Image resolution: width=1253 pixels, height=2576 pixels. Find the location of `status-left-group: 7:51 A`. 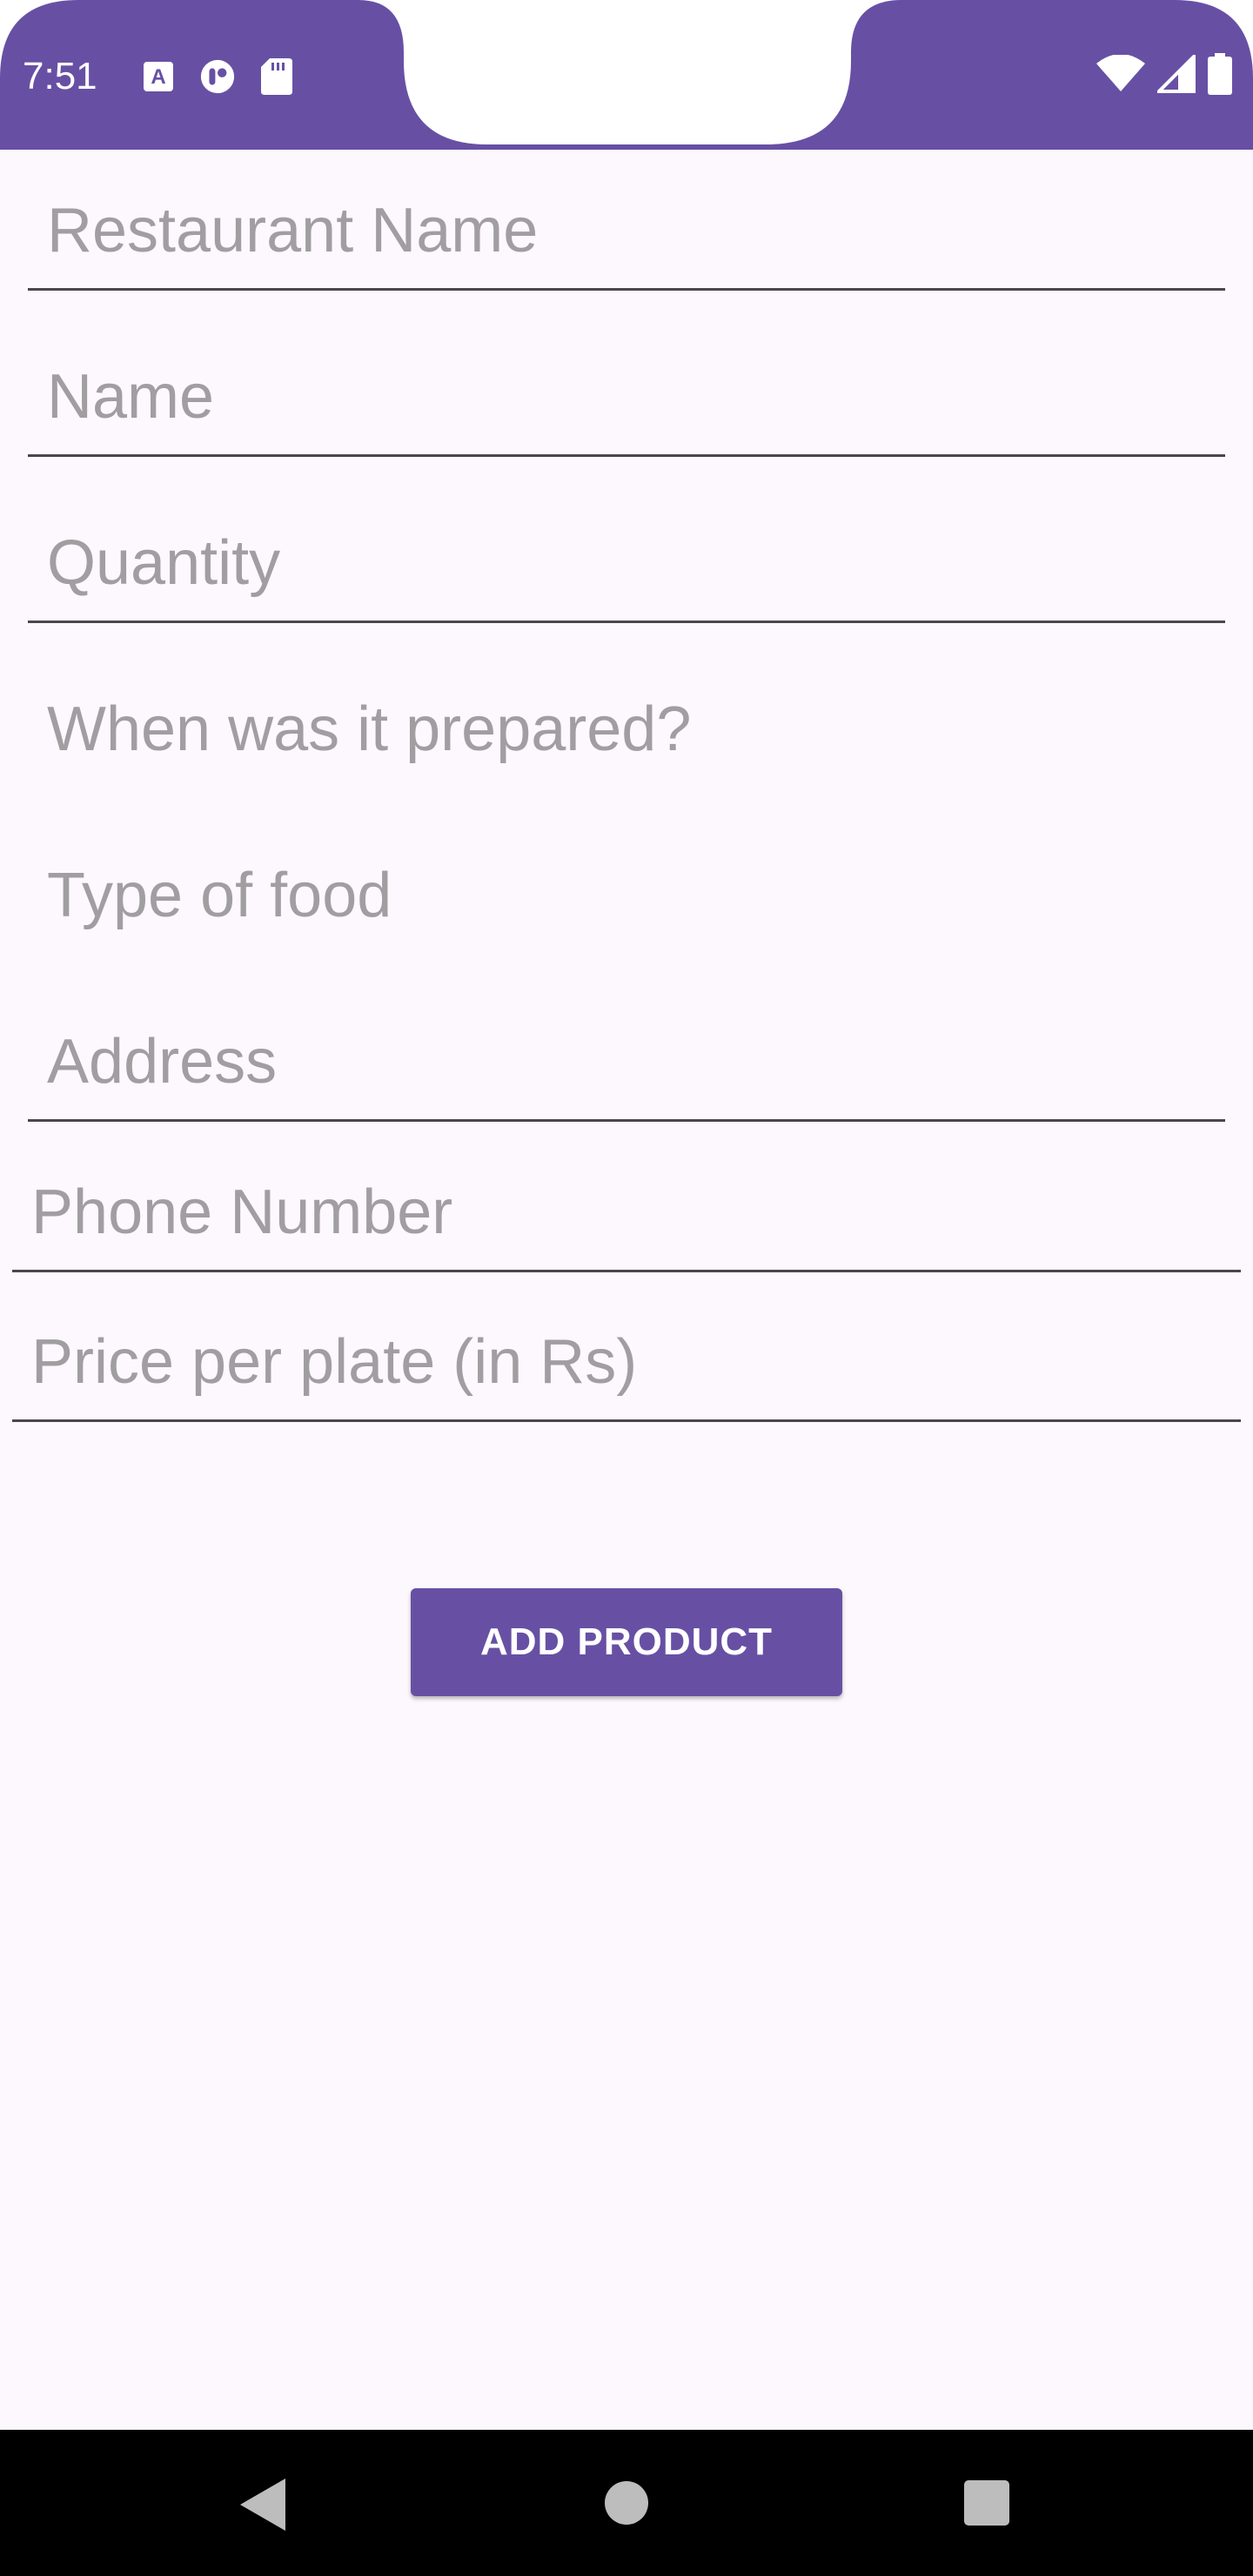

status-left-group: 7:51 A is located at coordinates (158, 77).